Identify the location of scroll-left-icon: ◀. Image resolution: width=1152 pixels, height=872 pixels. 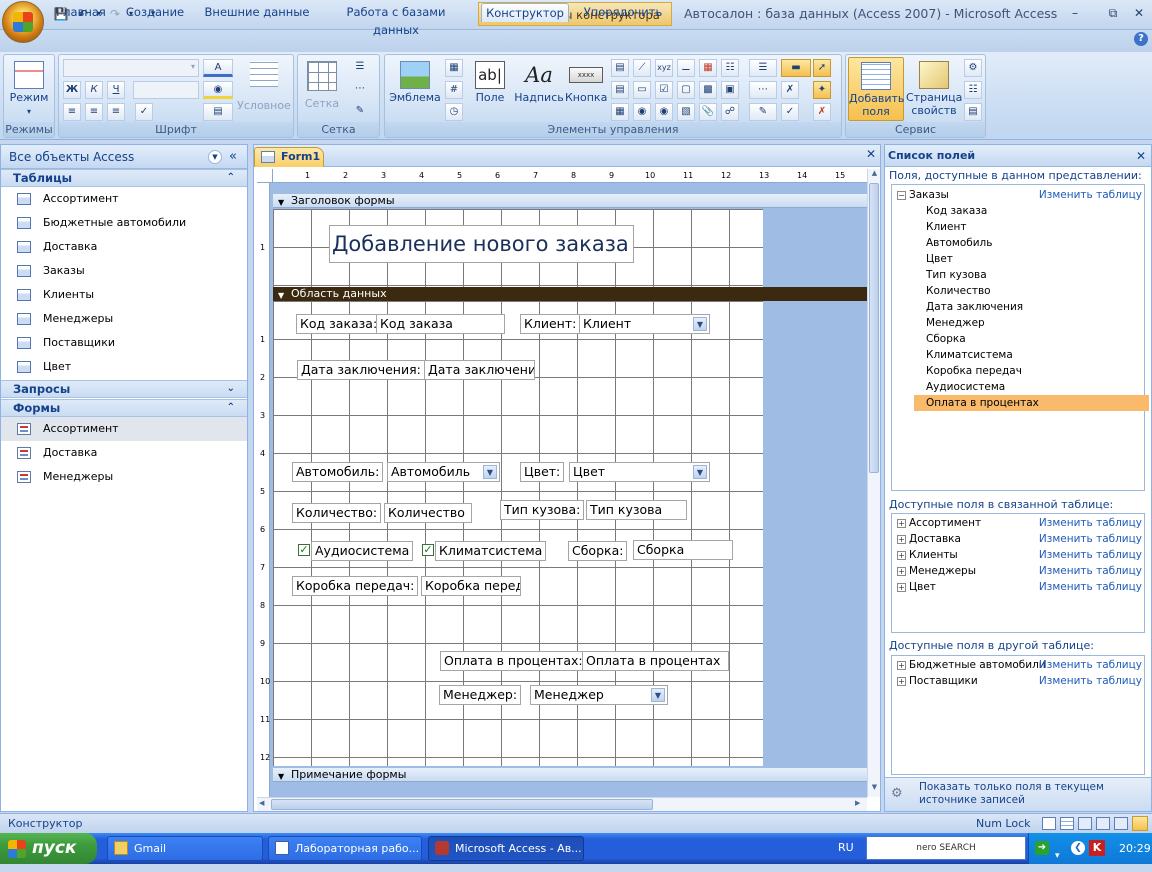
(261, 803).